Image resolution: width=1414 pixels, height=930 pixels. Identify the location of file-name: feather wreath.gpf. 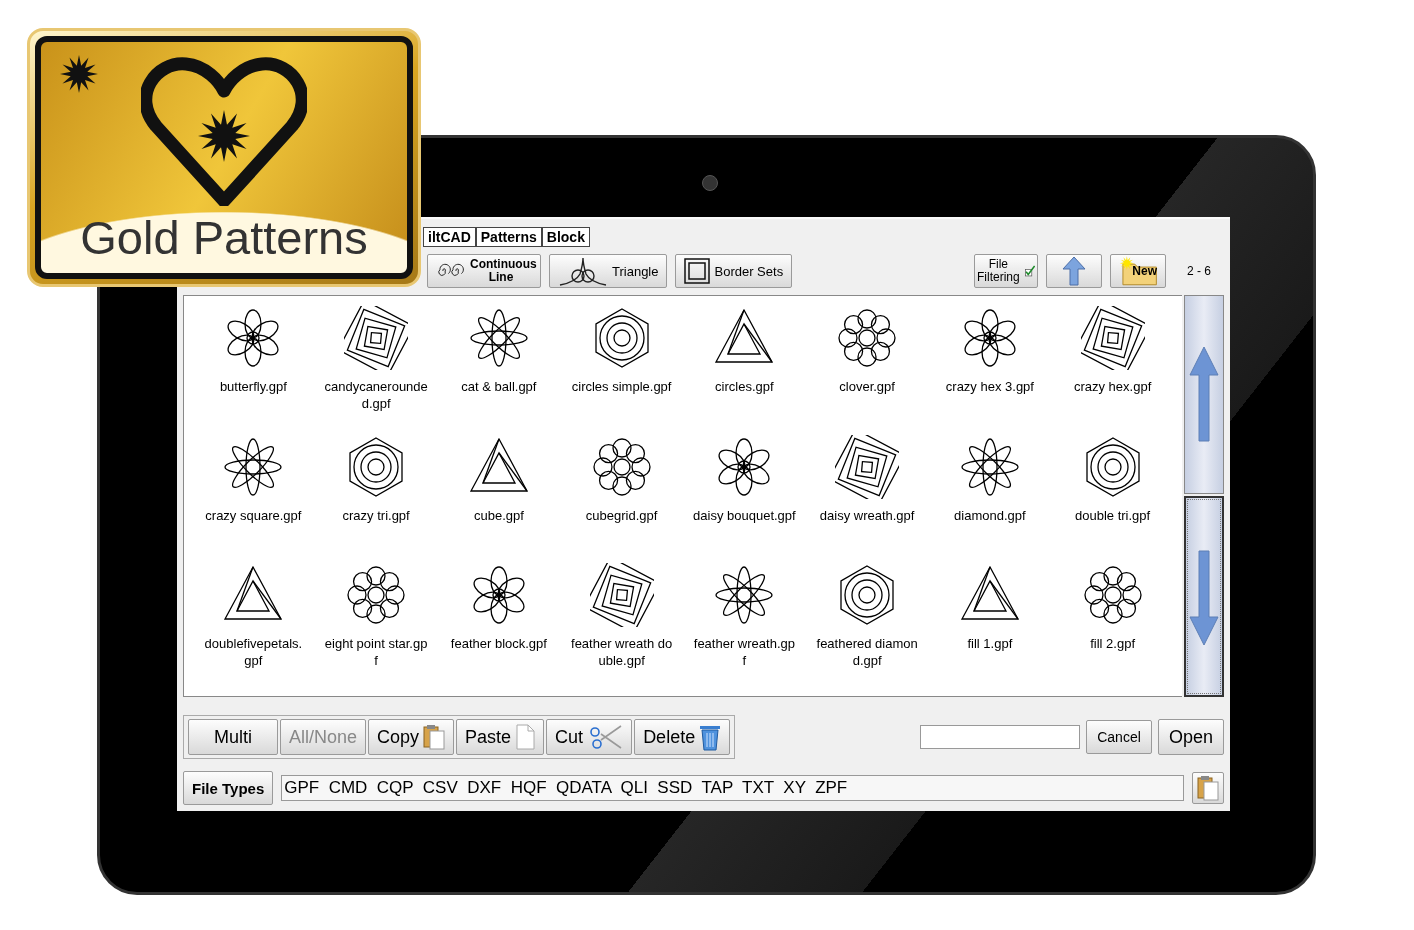
(744, 652).